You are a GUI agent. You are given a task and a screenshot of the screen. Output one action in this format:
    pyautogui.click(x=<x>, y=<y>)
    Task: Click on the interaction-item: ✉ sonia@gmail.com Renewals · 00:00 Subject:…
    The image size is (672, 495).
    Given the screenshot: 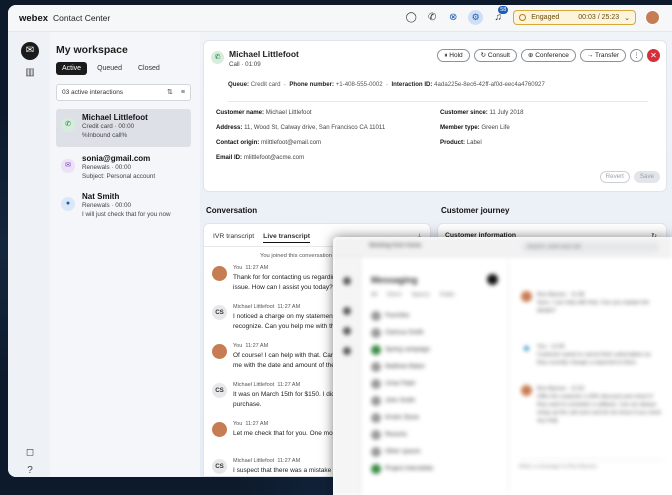 What is the action you would take?
    pyautogui.click(x=123, y=169)
    